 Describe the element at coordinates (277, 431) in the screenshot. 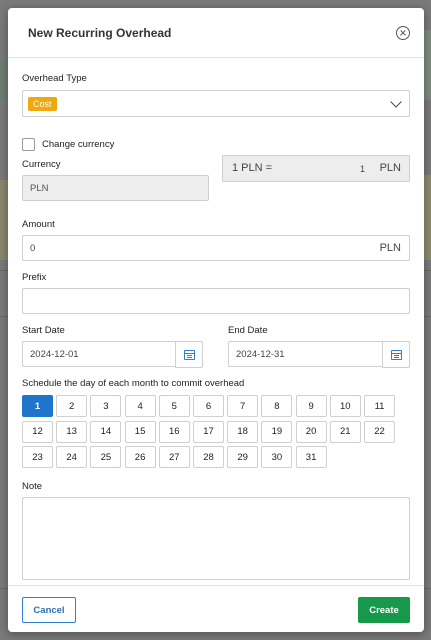

I see `schedule-day-button: 19` at that location.